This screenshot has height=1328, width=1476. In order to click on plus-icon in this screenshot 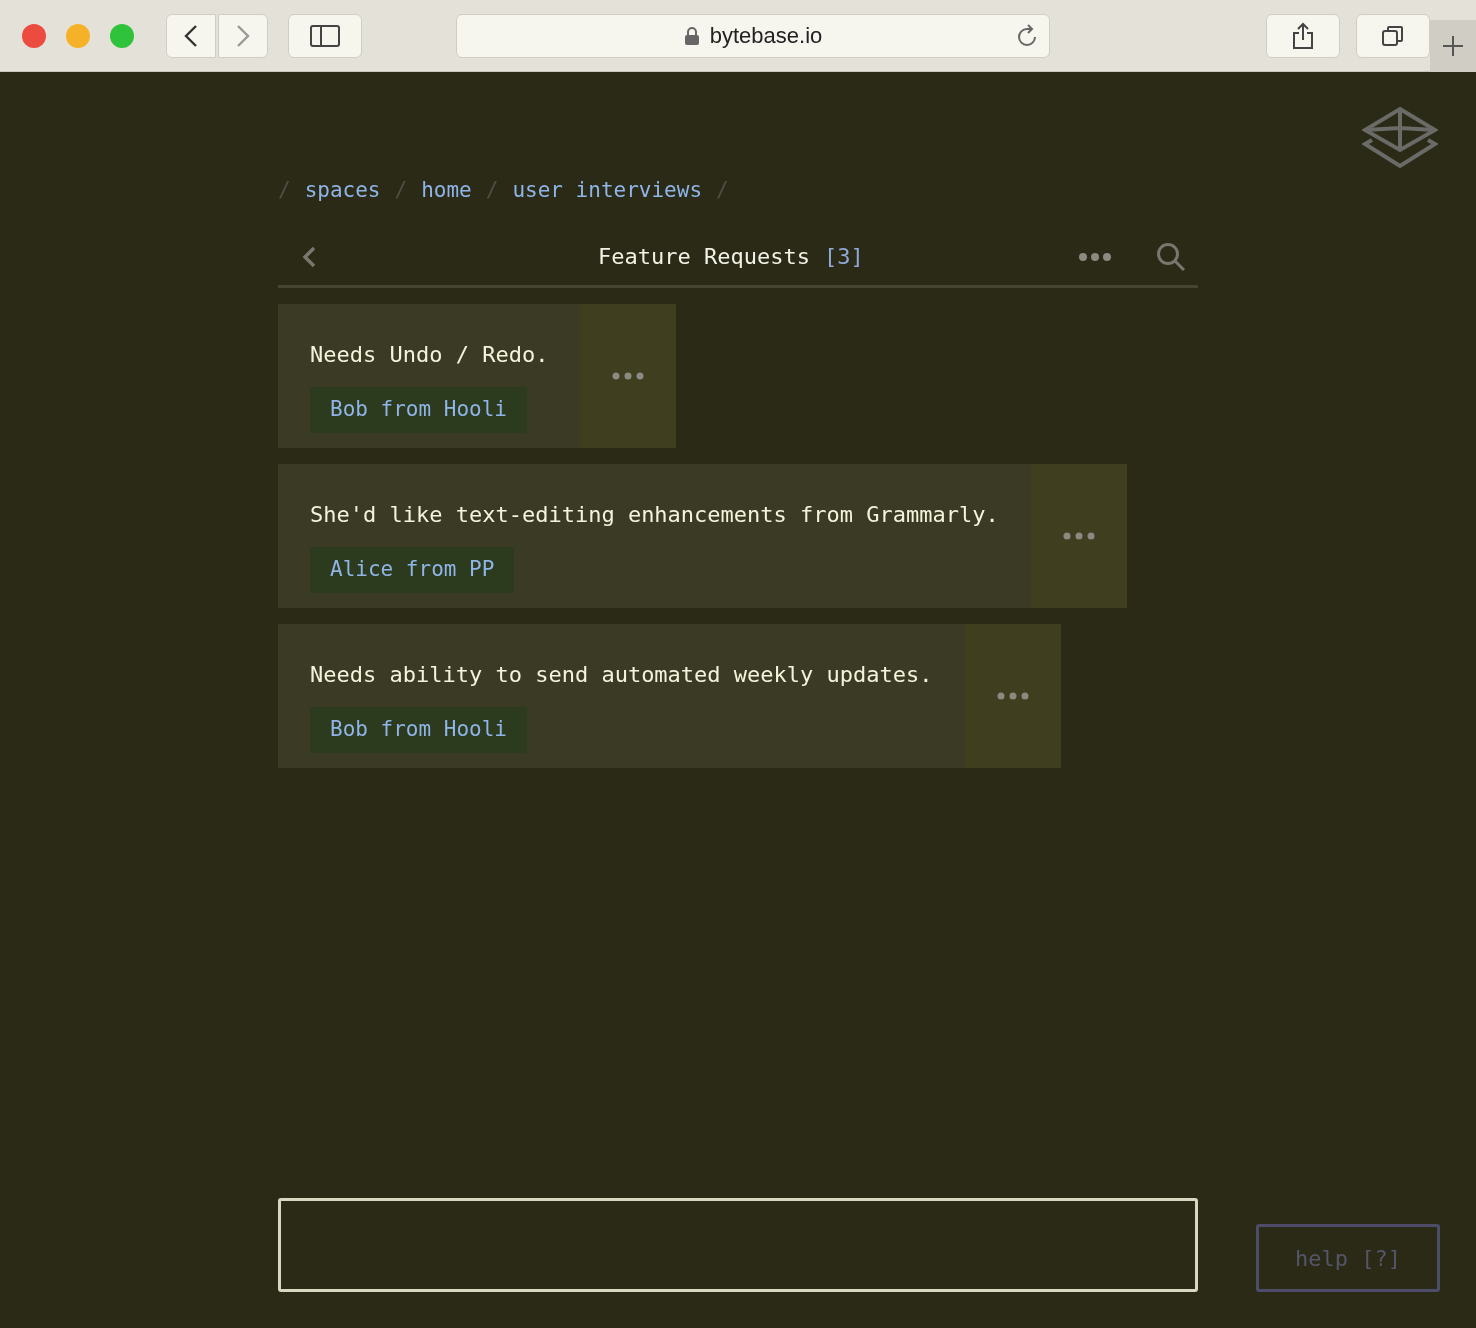, I will do `click(1453, 46)`.